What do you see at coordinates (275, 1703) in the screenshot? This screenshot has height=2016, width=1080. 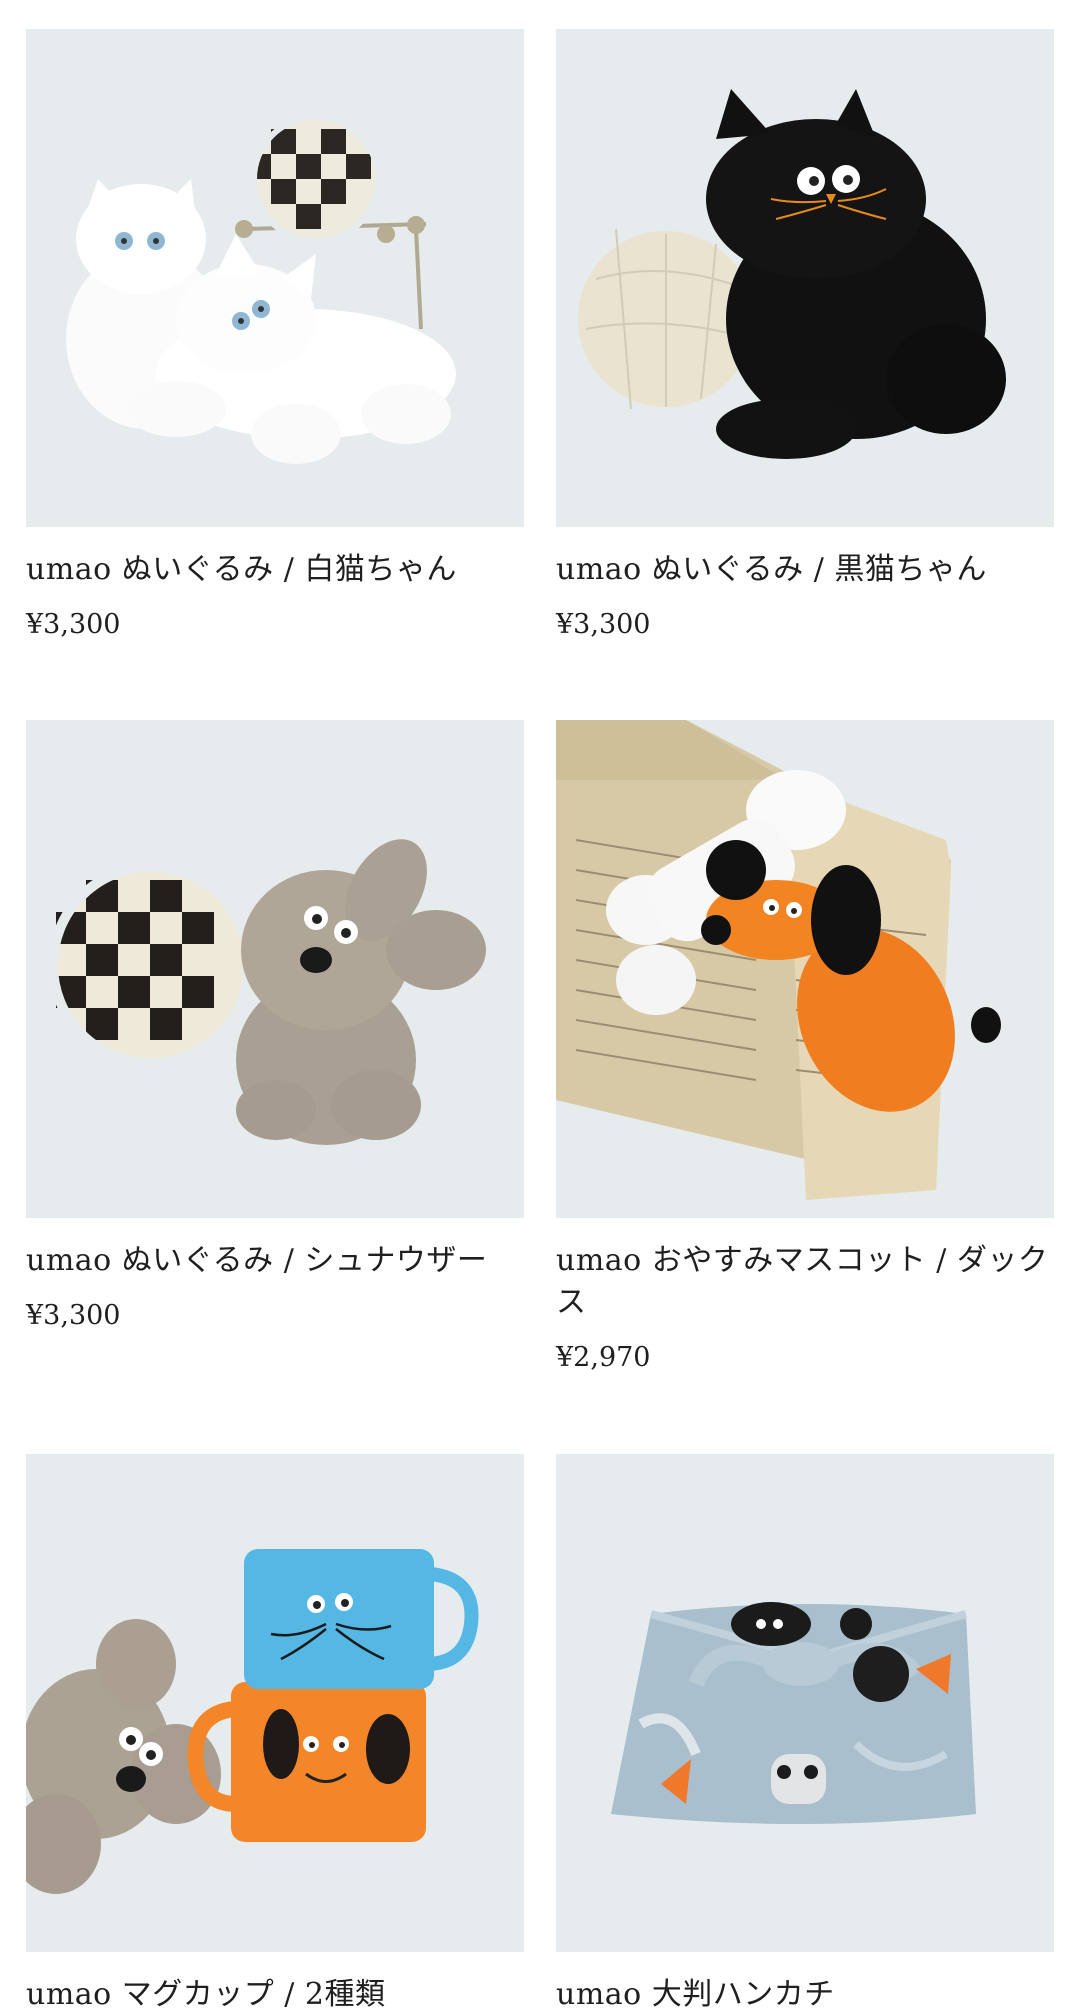 I see `mug-cups-image` at bounding box center [275, 1703].